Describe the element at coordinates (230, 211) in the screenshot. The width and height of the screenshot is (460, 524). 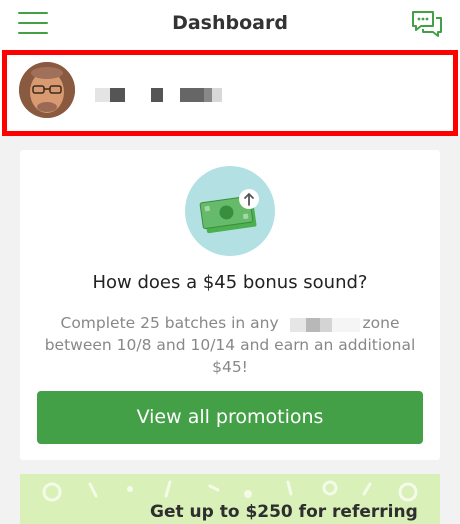
I see `cash-bonus-icon` at that location.